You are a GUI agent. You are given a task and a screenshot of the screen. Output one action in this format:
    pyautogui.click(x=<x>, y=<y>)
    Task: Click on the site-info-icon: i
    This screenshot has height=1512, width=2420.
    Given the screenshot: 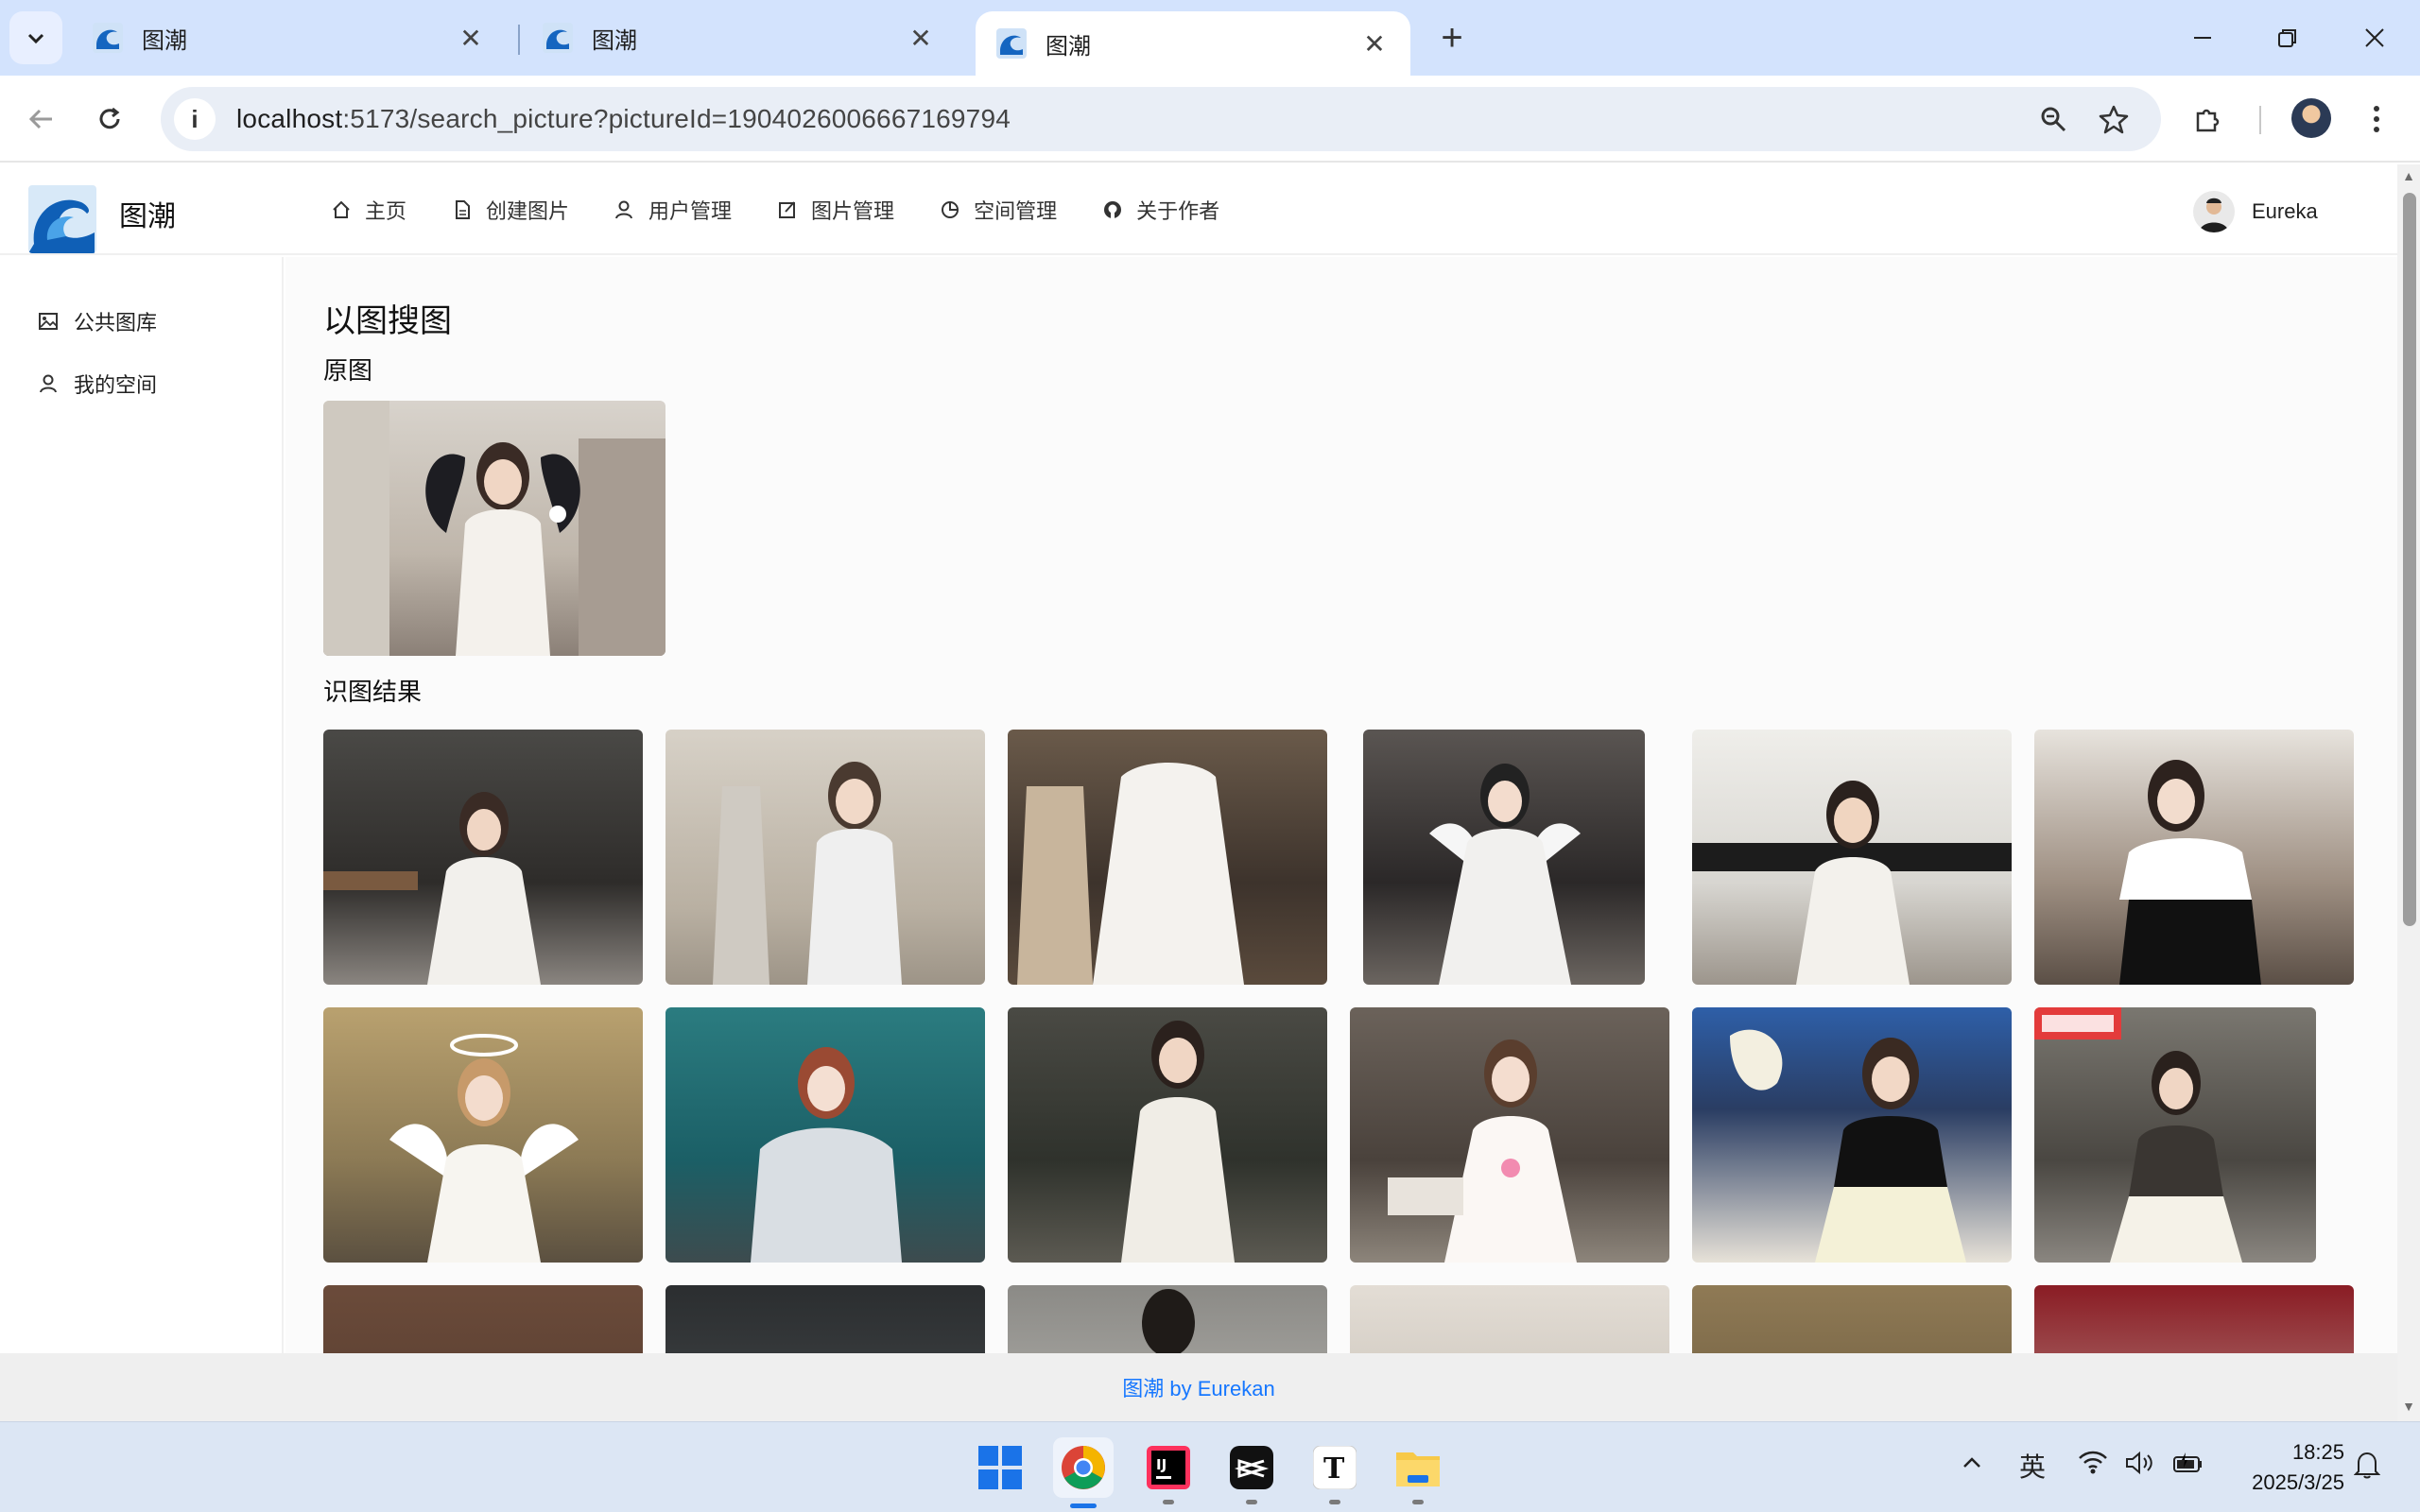 What is the action you would take?
    pyautogui.click(x=195, y=119)
    